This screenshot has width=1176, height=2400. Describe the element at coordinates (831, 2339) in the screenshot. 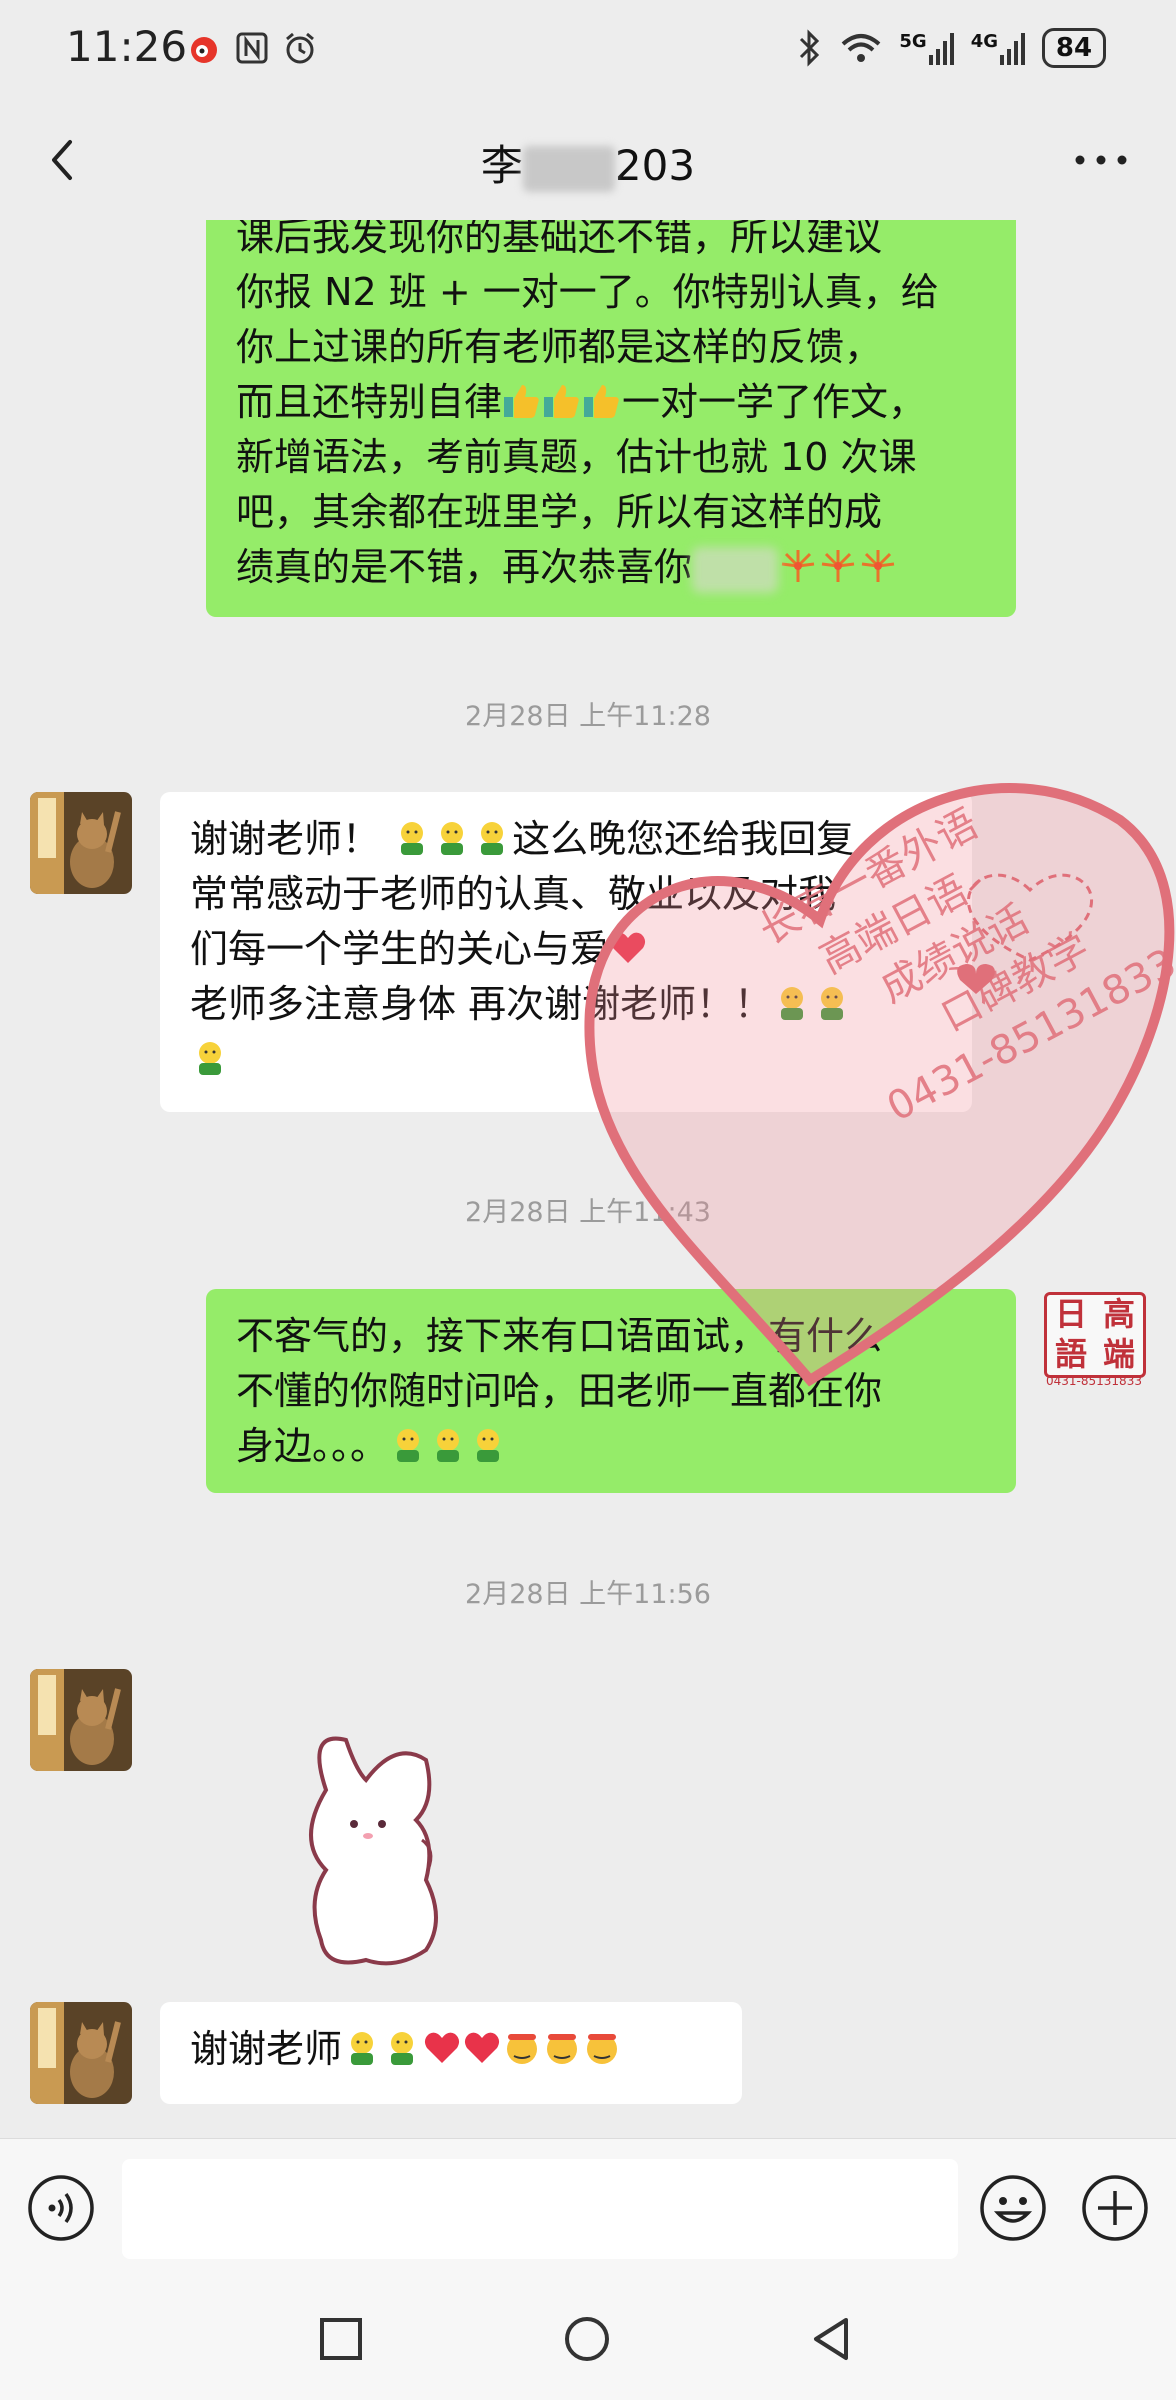

I see `back-triangle-icon` at that location.